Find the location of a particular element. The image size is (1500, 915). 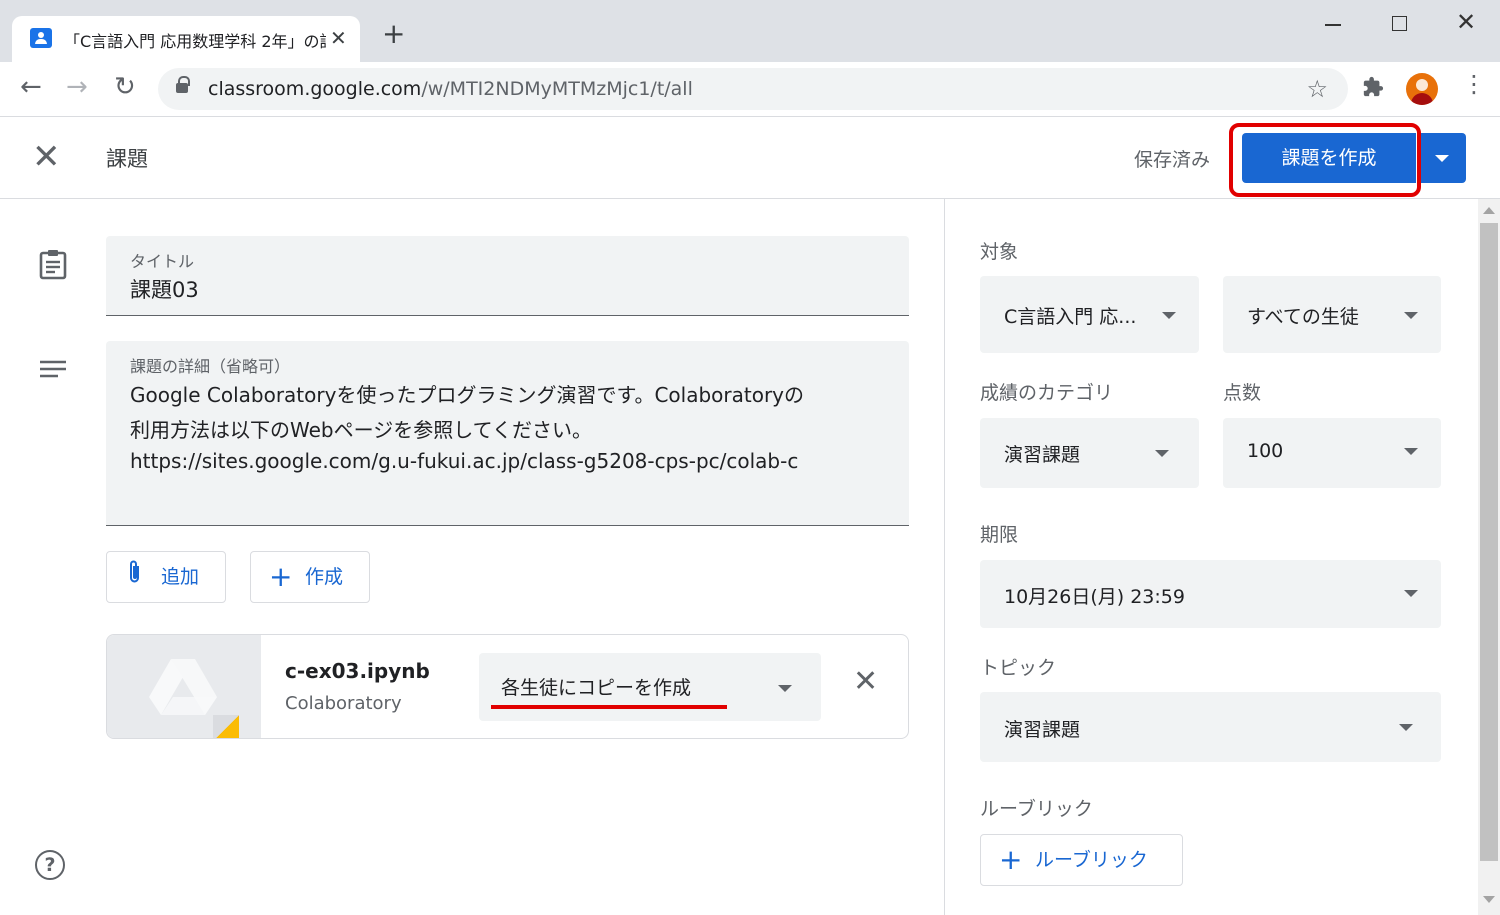

forward-arrow-icon: → is located at coordinates (77, 87).